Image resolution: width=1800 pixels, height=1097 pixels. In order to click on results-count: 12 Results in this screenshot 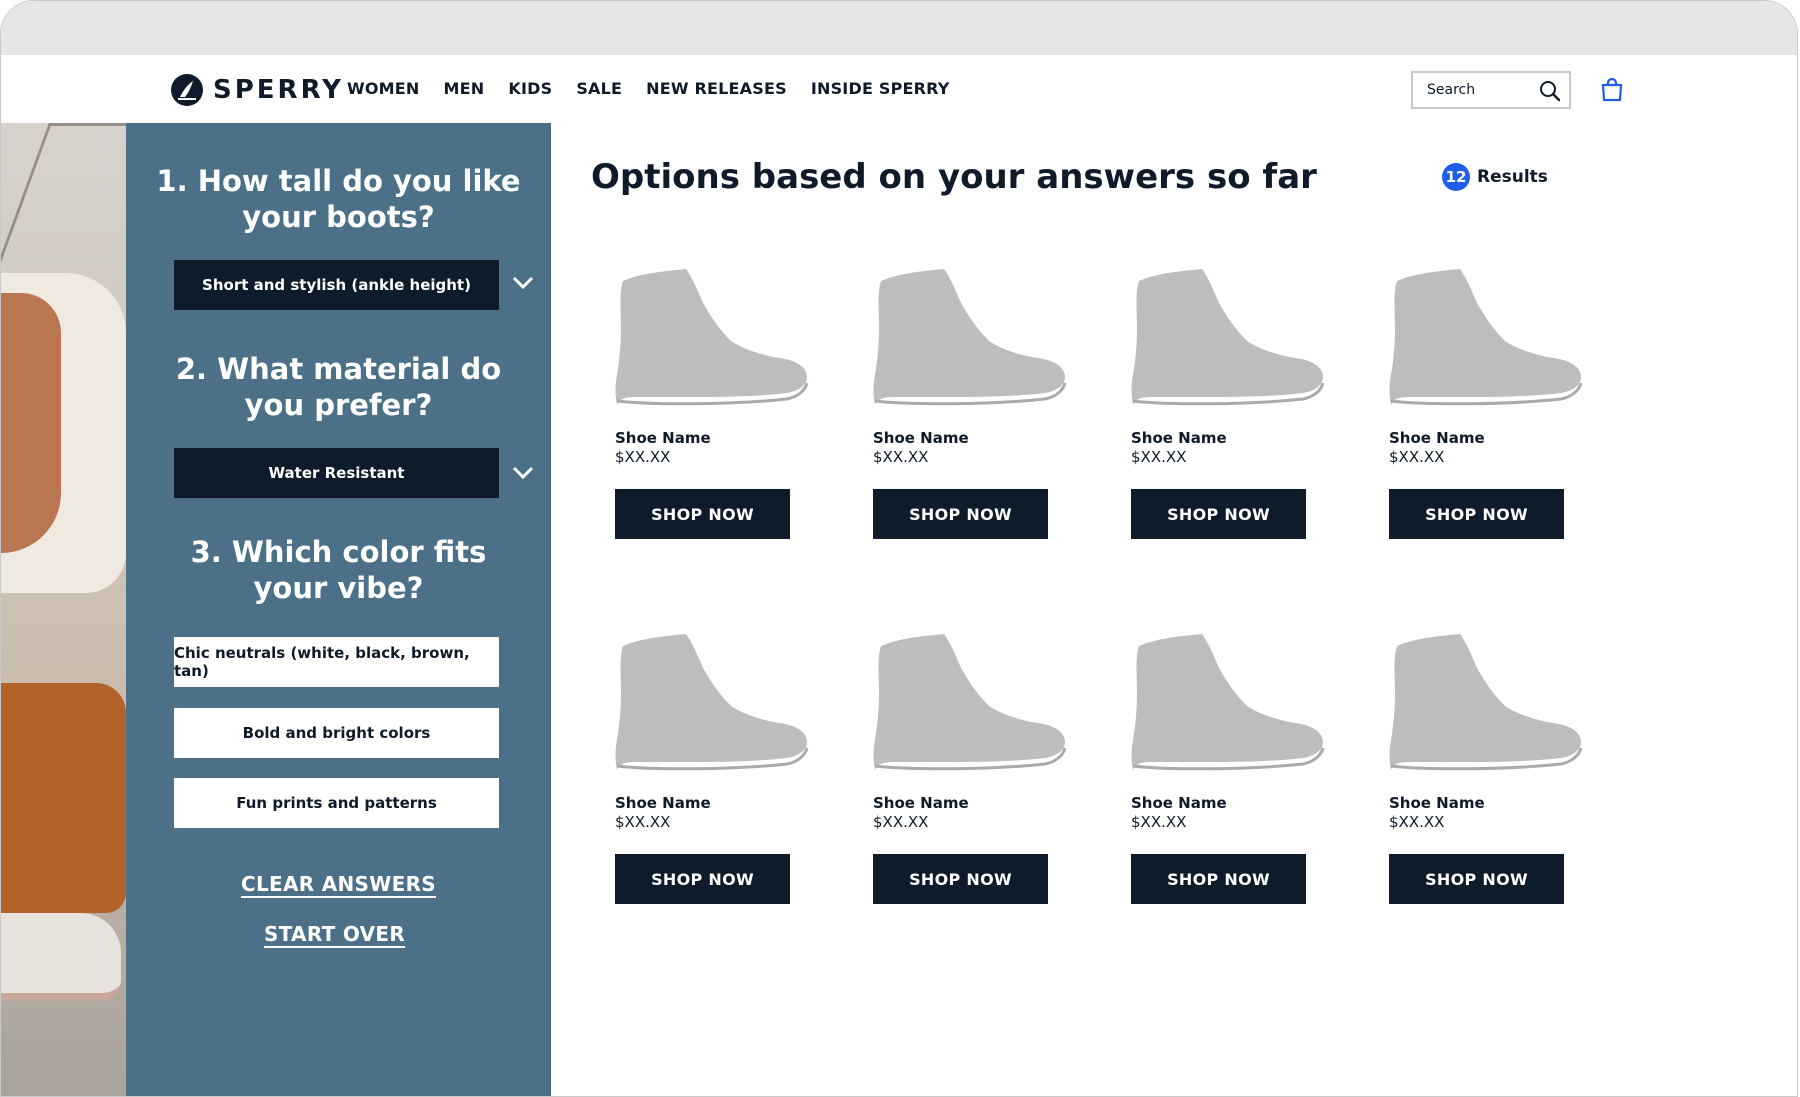, I will do `click(1495, 177)`.